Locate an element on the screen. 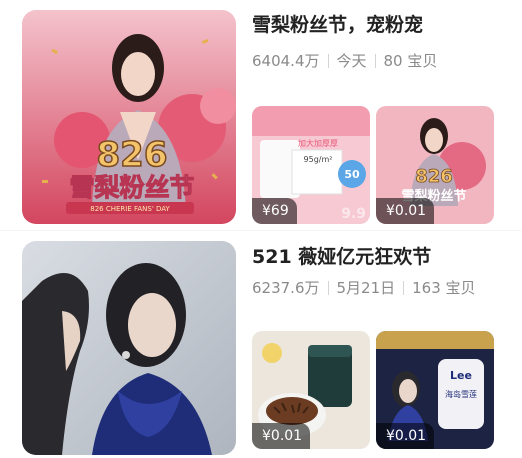  product-thumbnail: 加大加厚厚 95g/m² 50 9.9 ¥69 is located at coordinates (311, 165).